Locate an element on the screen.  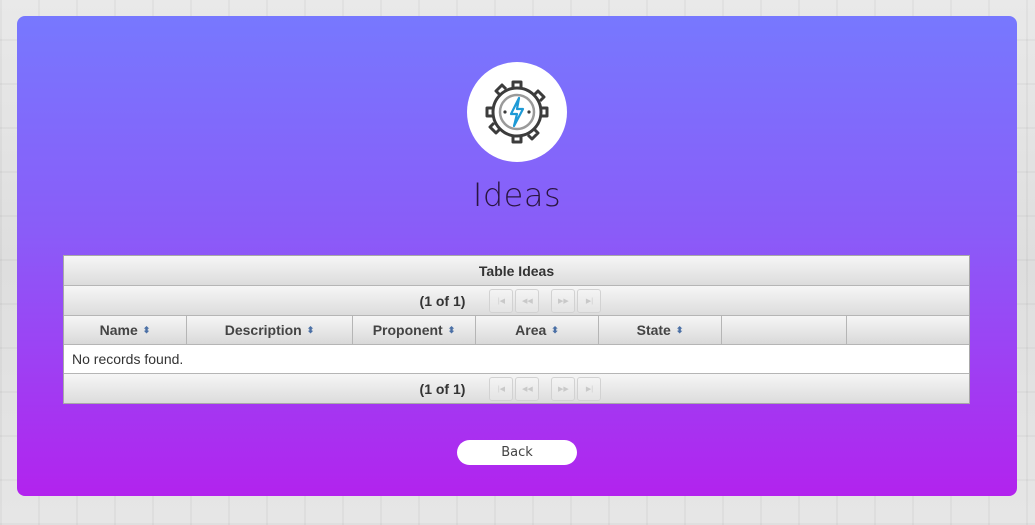
top-paginator: (1 of 1) |◀ ◀◀ ▶▶ ▶| is located at coordinates (516, 301).